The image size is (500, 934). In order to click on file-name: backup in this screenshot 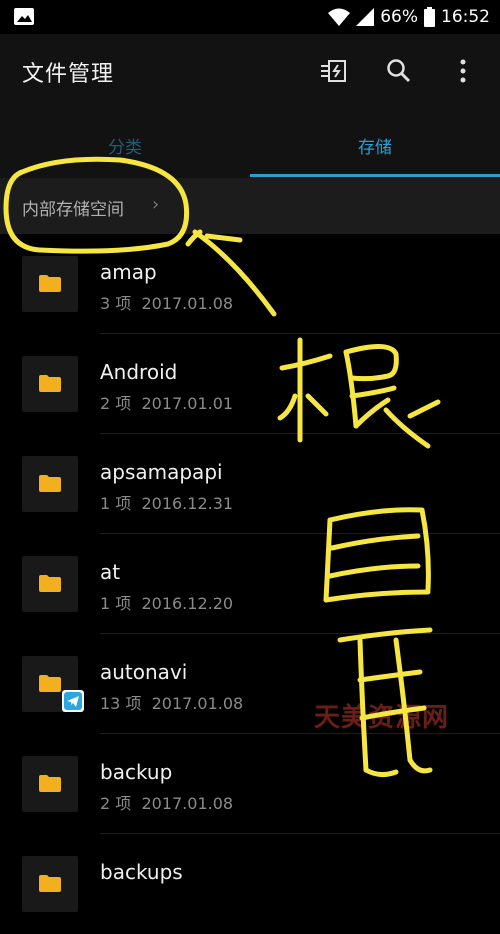, I will do `click(136, 772)`.